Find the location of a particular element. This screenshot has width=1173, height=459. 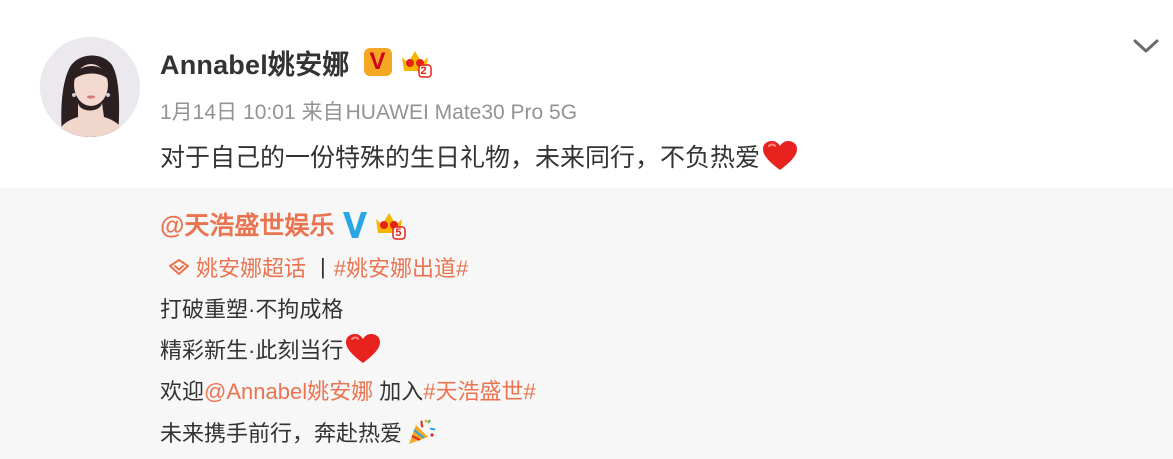

avatar is located at coordinates (90, 87).